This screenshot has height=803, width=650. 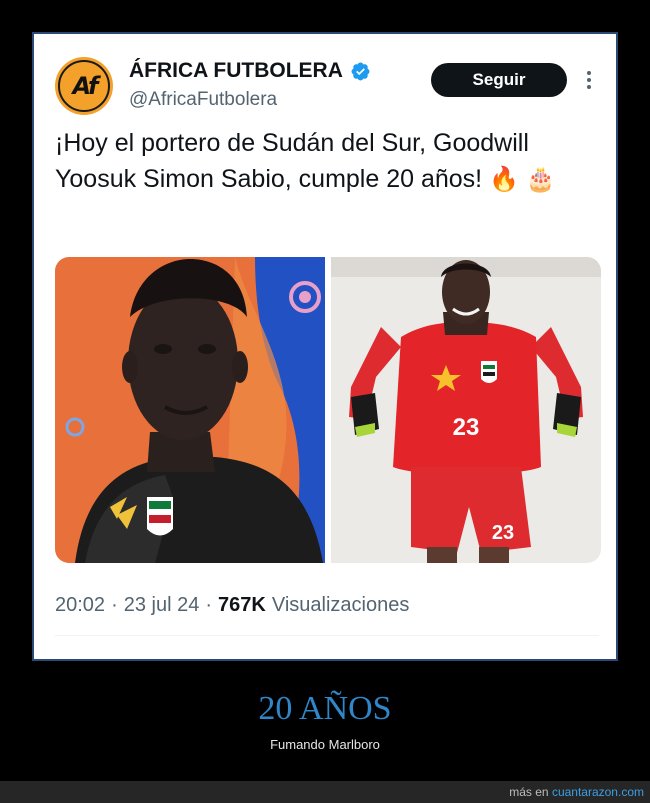 I want to click on display-name: ÁFRICA FUTBOLERA, so click(x=236, y=71).